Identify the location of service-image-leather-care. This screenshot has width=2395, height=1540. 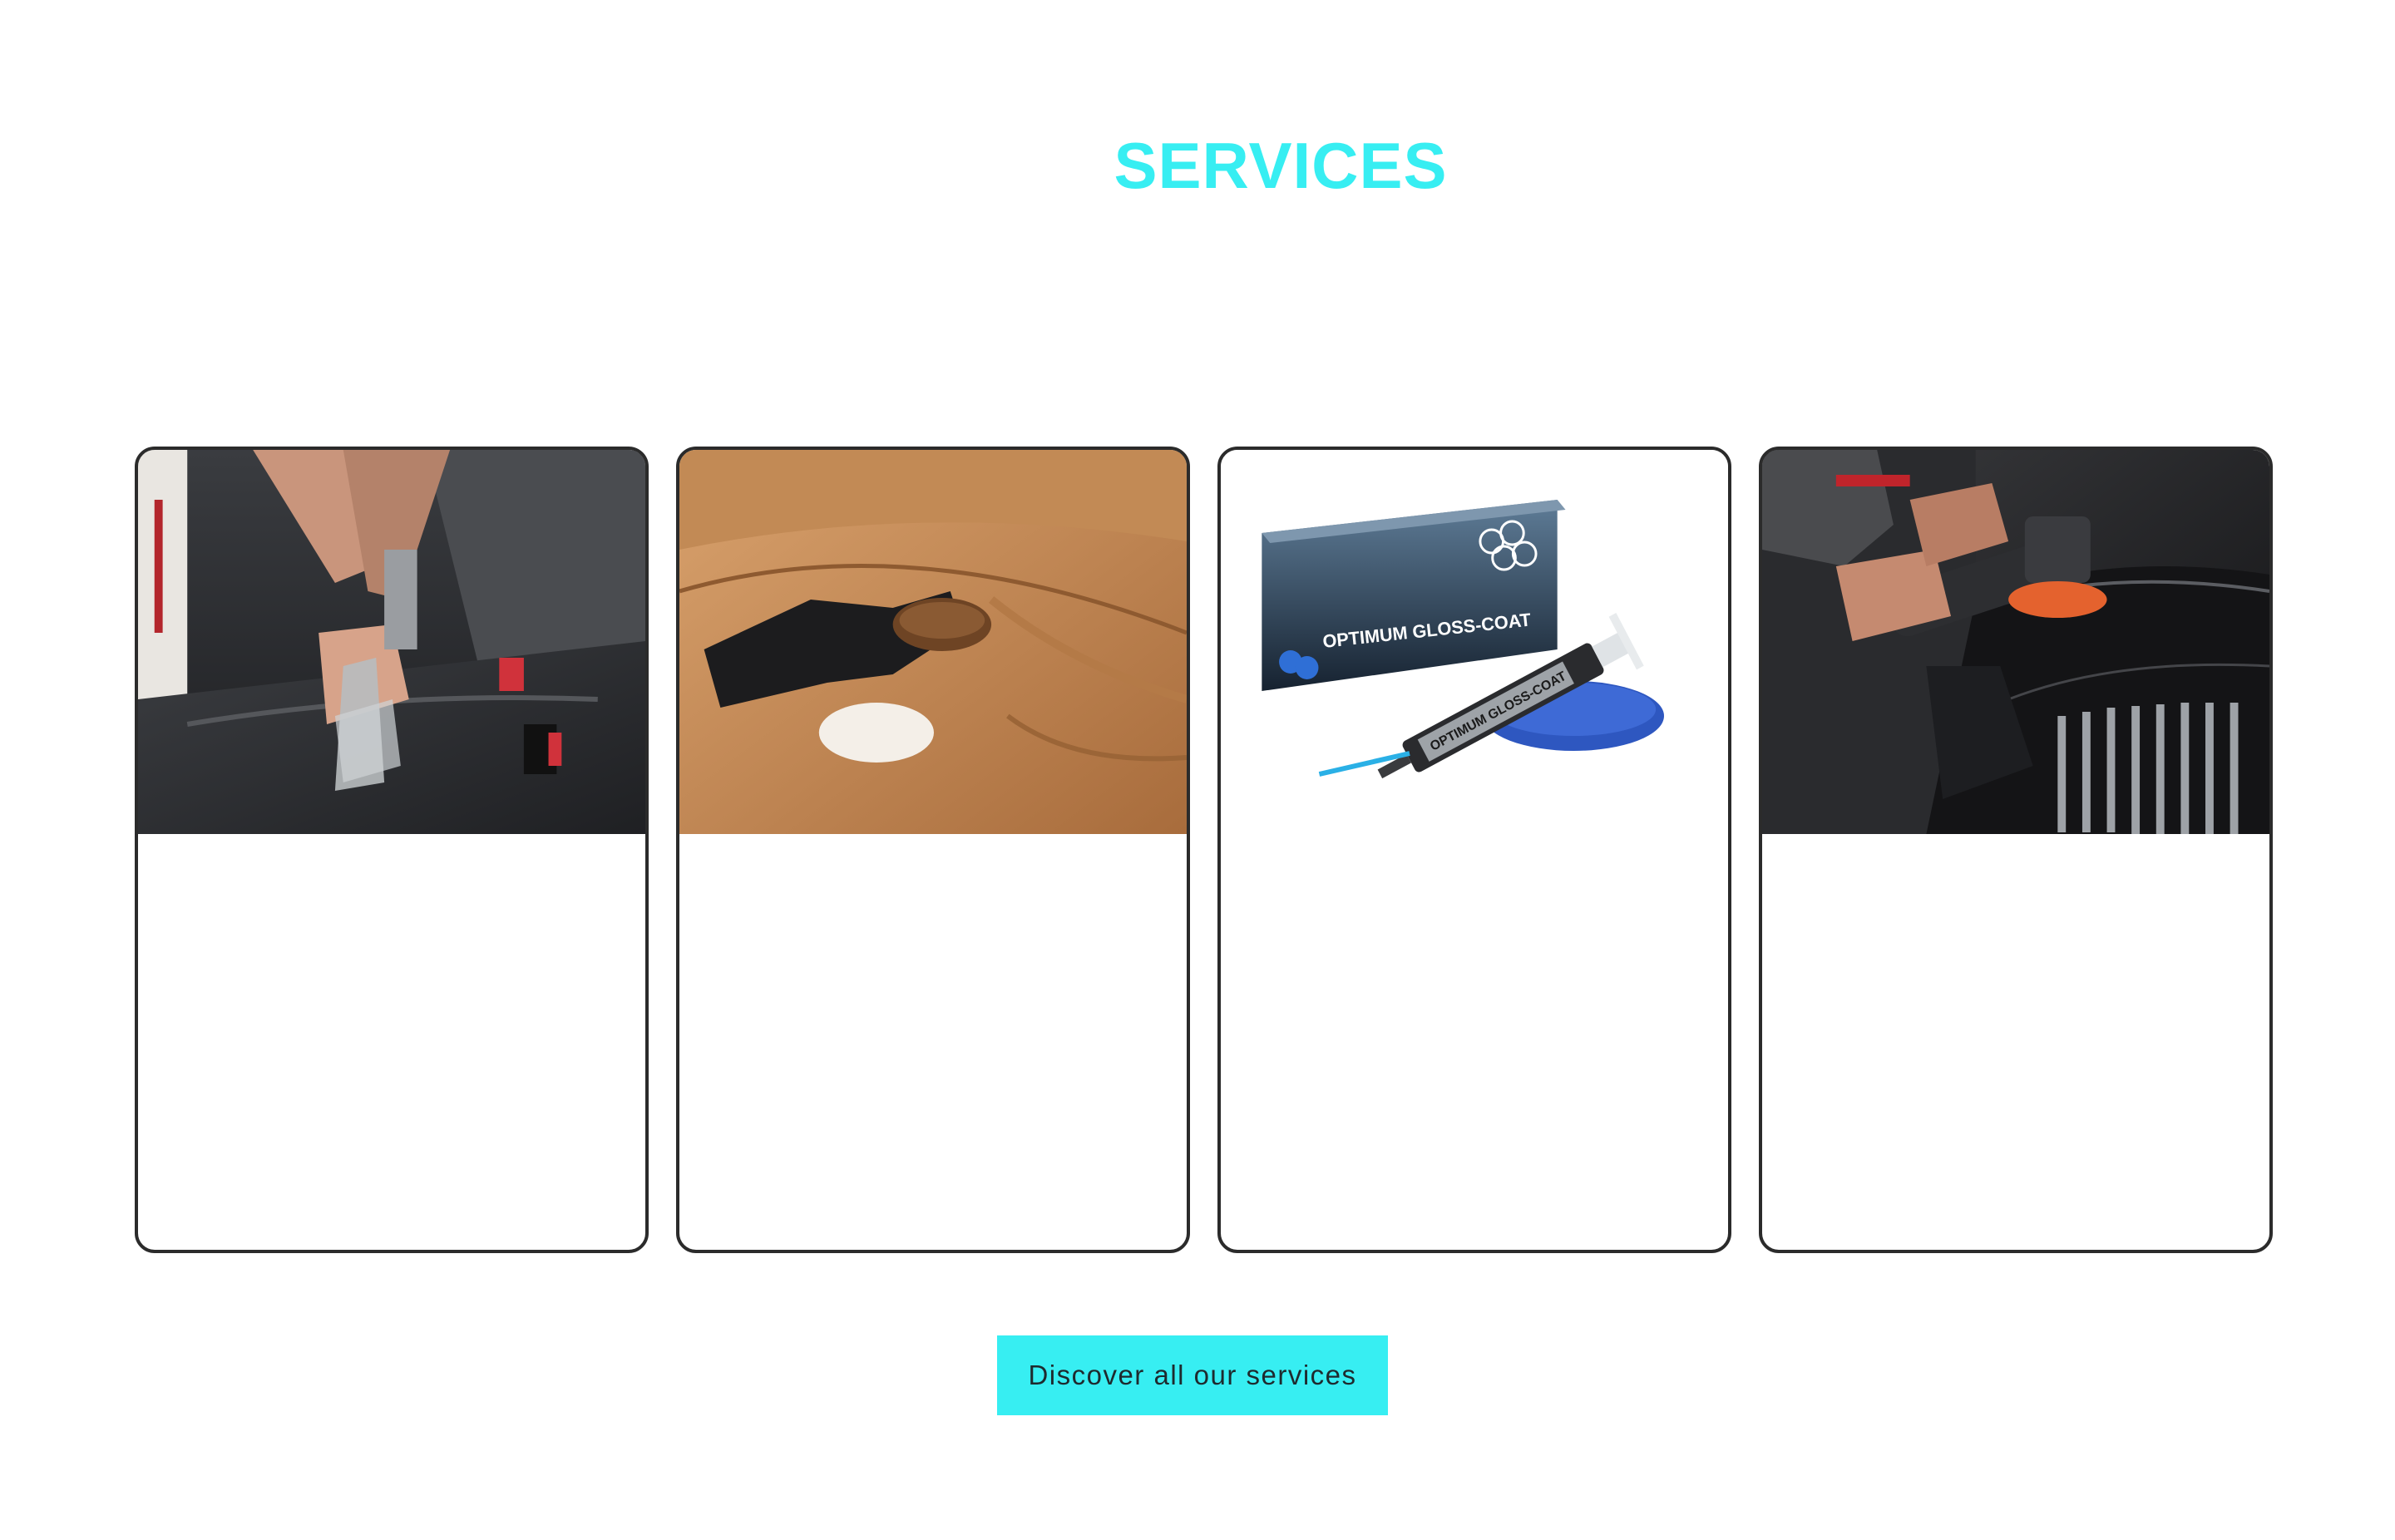
(933, 642).